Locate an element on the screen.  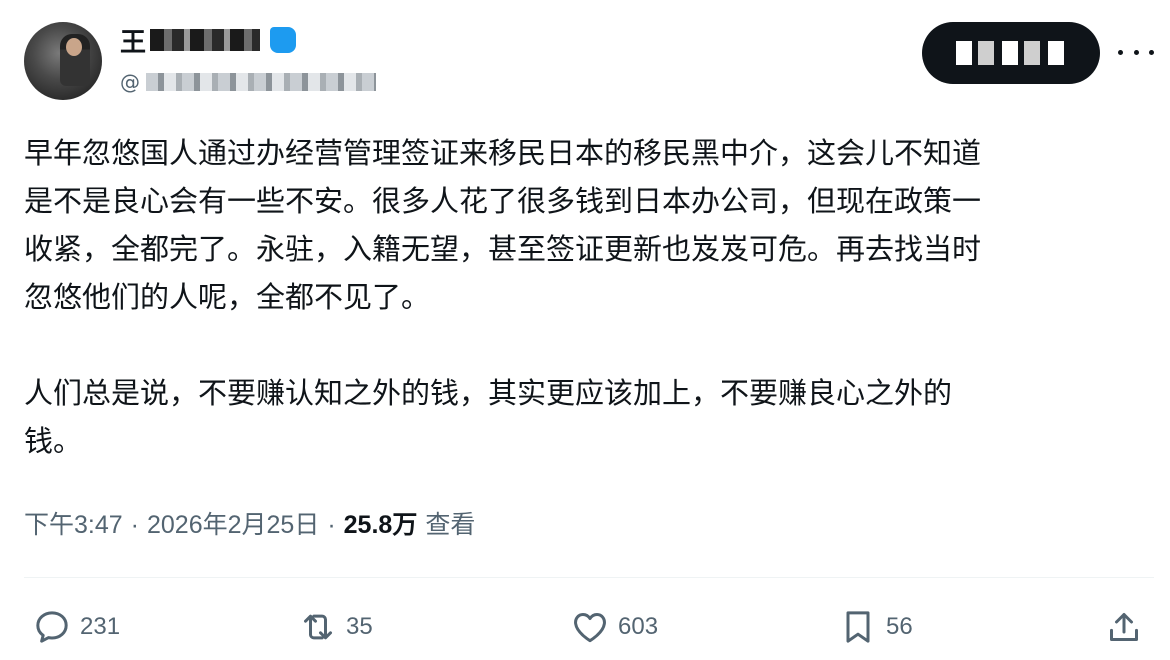
author-handle-redacted is located at coordinates (261, 82).